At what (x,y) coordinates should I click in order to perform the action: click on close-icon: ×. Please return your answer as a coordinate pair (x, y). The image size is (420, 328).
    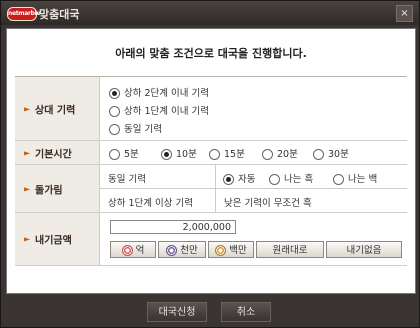
    Looking at the image, I should click on (404, 13).